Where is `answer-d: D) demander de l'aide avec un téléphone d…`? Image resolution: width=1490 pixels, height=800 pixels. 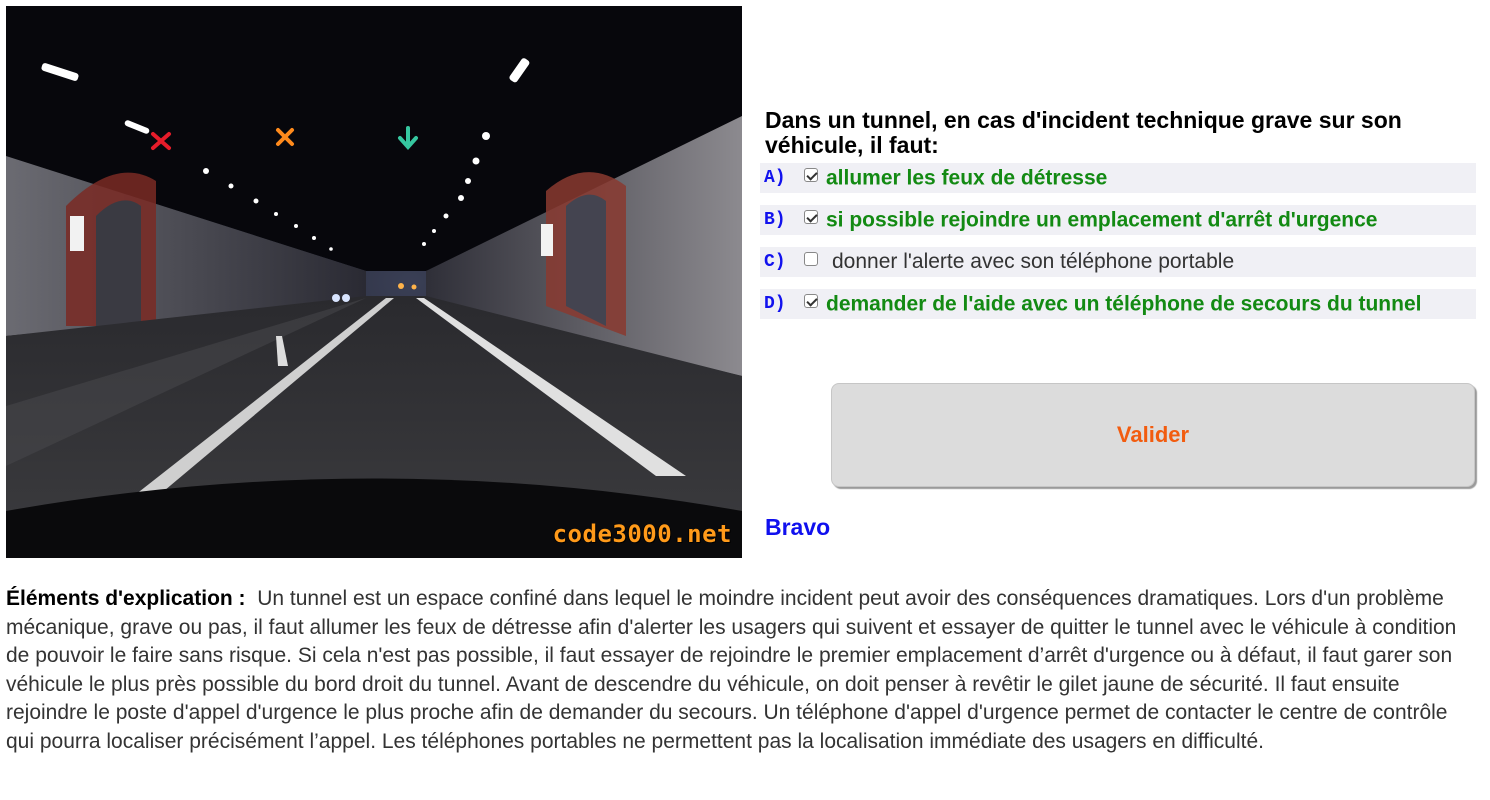
answer-d: D) demander de l'aide avec un téléphone d… is located at coordinates (1118, 304).